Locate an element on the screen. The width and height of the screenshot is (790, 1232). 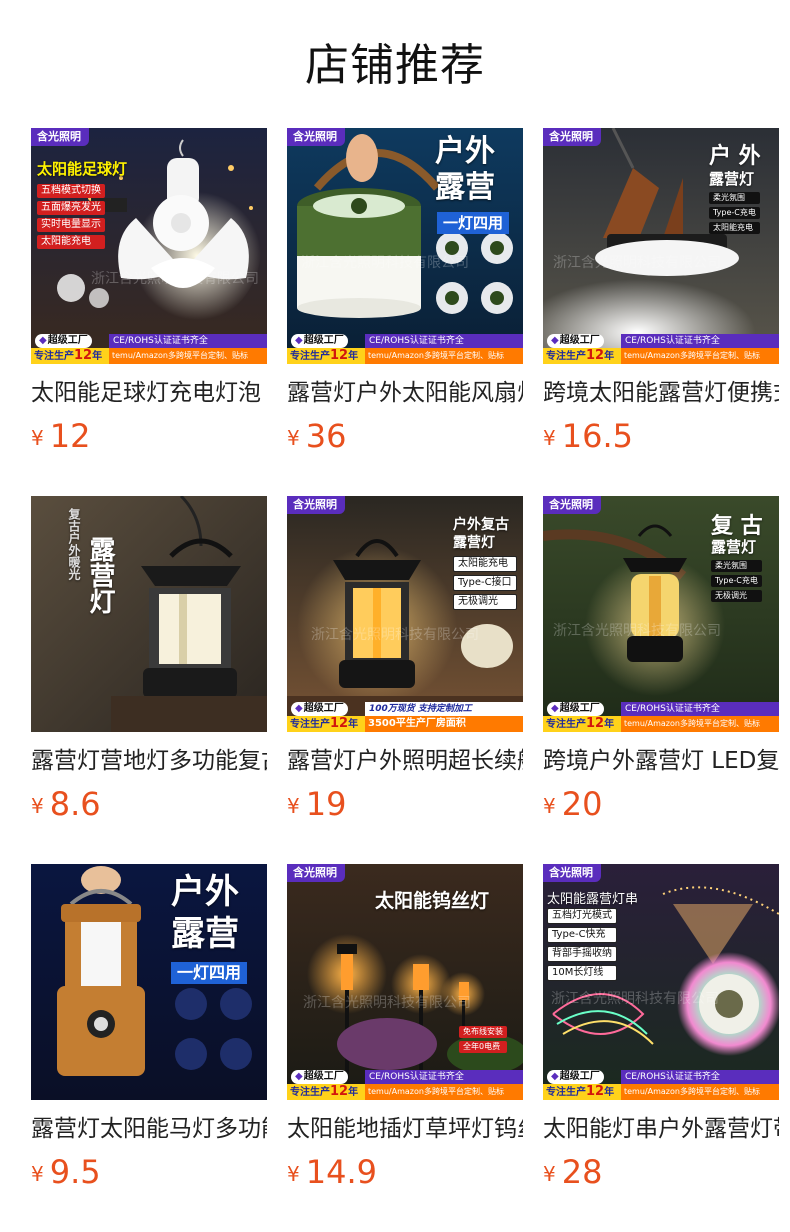
product-name: 太阳能地插灯草坪灯钨丝灯 is located at coordinates (405, 1129).